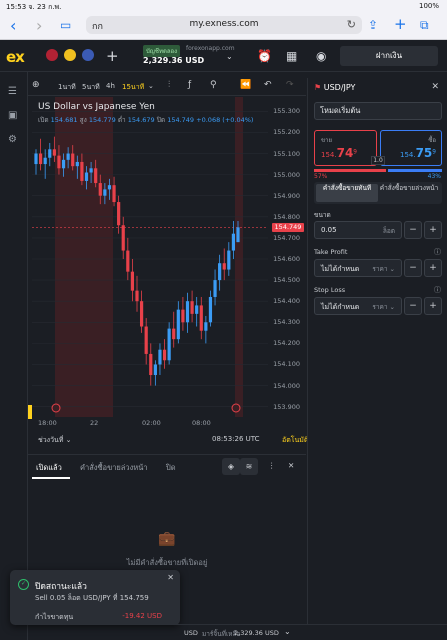 Image resolution: width=447 pixels, height=640 pixels. Describe the element at coordinates (358, 268) in the screenshot. I see `take-profit-input: ไม่ได้กำหนด ราคา ⌄` at that location.